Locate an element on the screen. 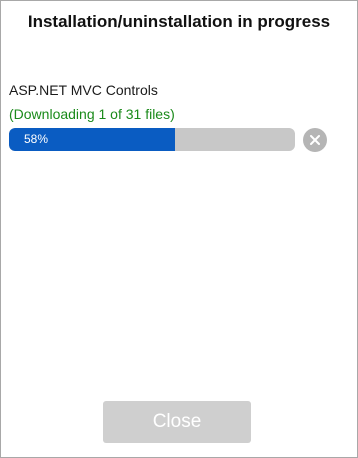  progress-percent-label: 58% is located at coordinates (36, 139).